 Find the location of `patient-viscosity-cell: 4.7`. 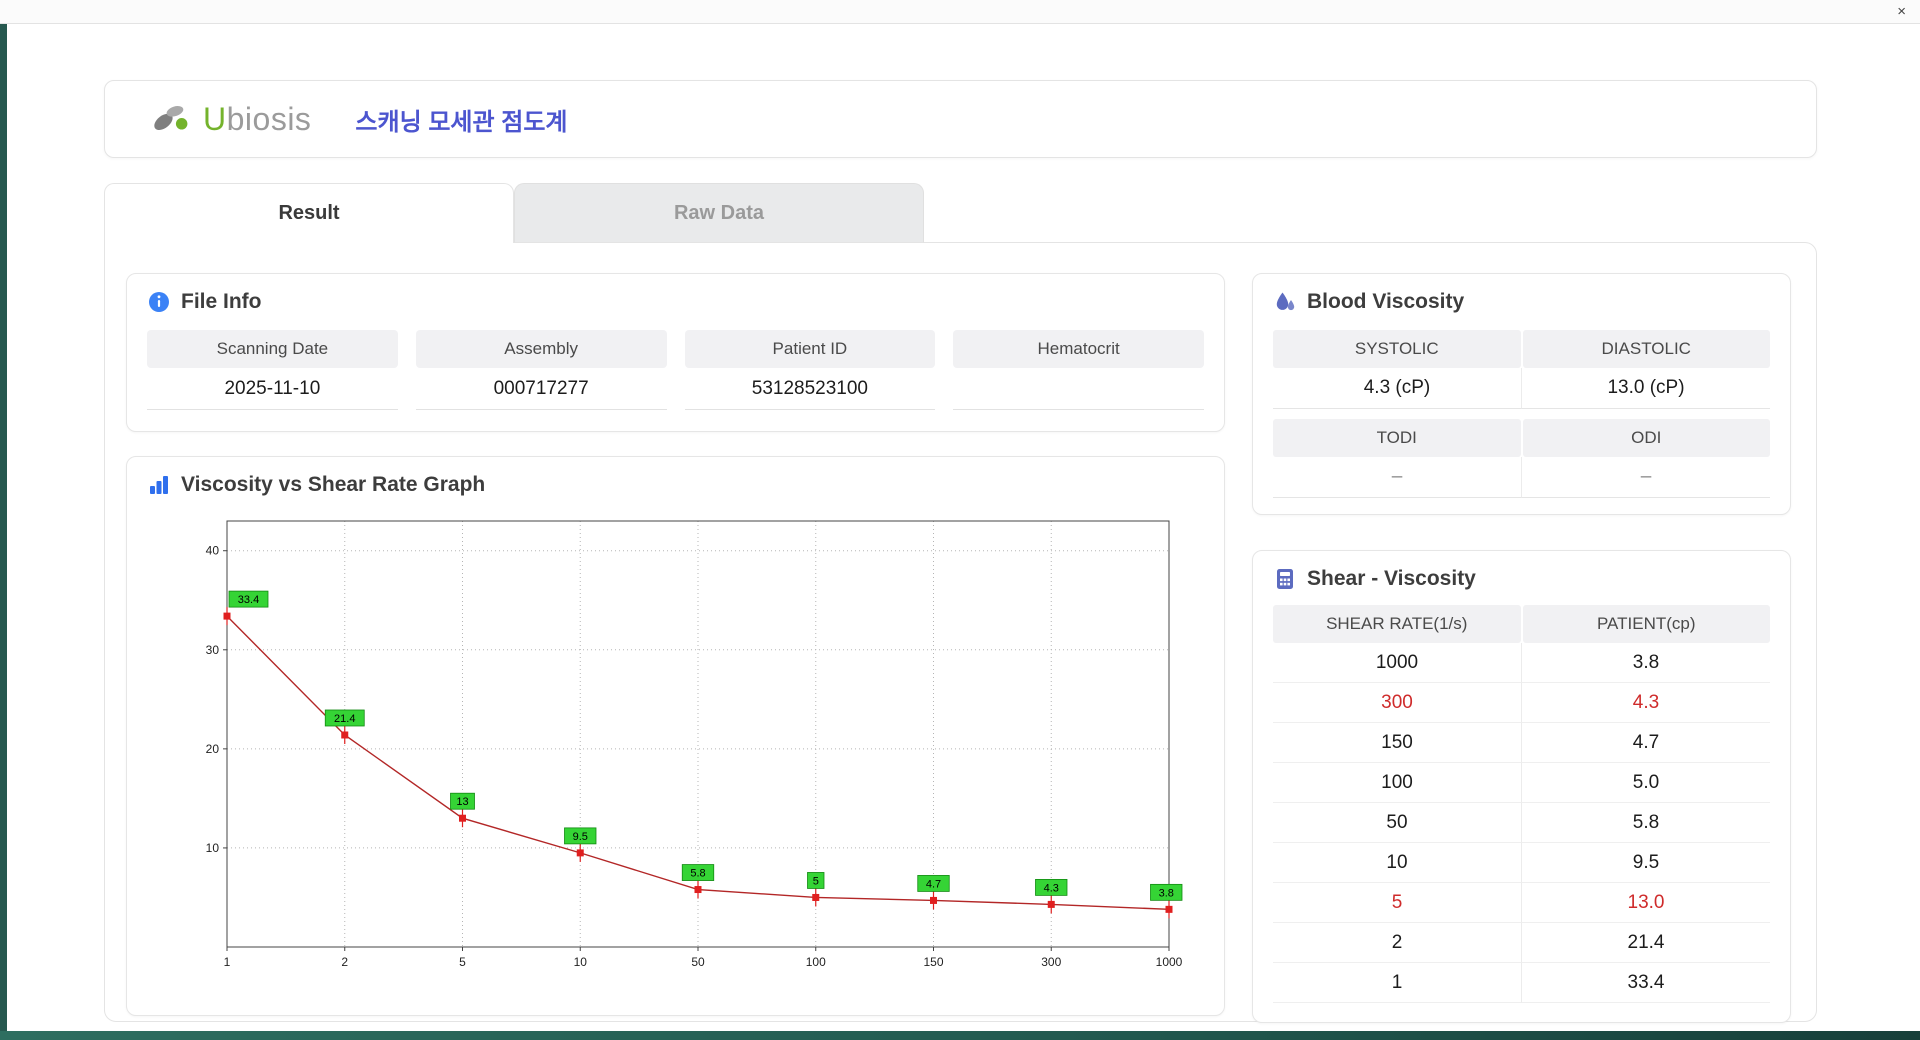

patient-viscosity-cell: 4.7 is located at coordinates (1646, 743).